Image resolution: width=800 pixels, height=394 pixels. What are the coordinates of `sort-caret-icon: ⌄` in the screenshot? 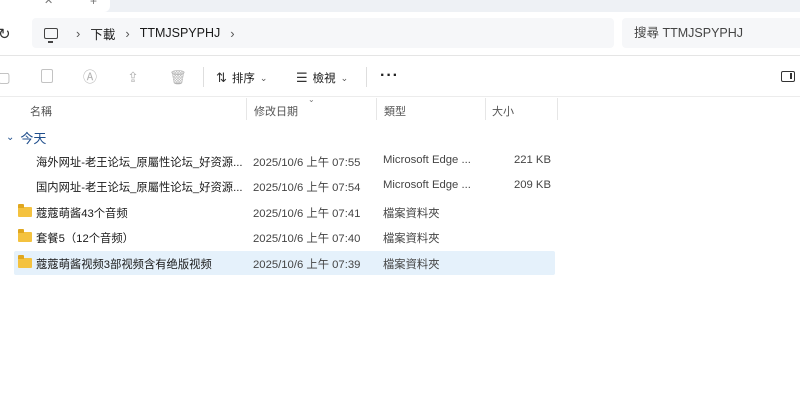 It's located at (311, 99).